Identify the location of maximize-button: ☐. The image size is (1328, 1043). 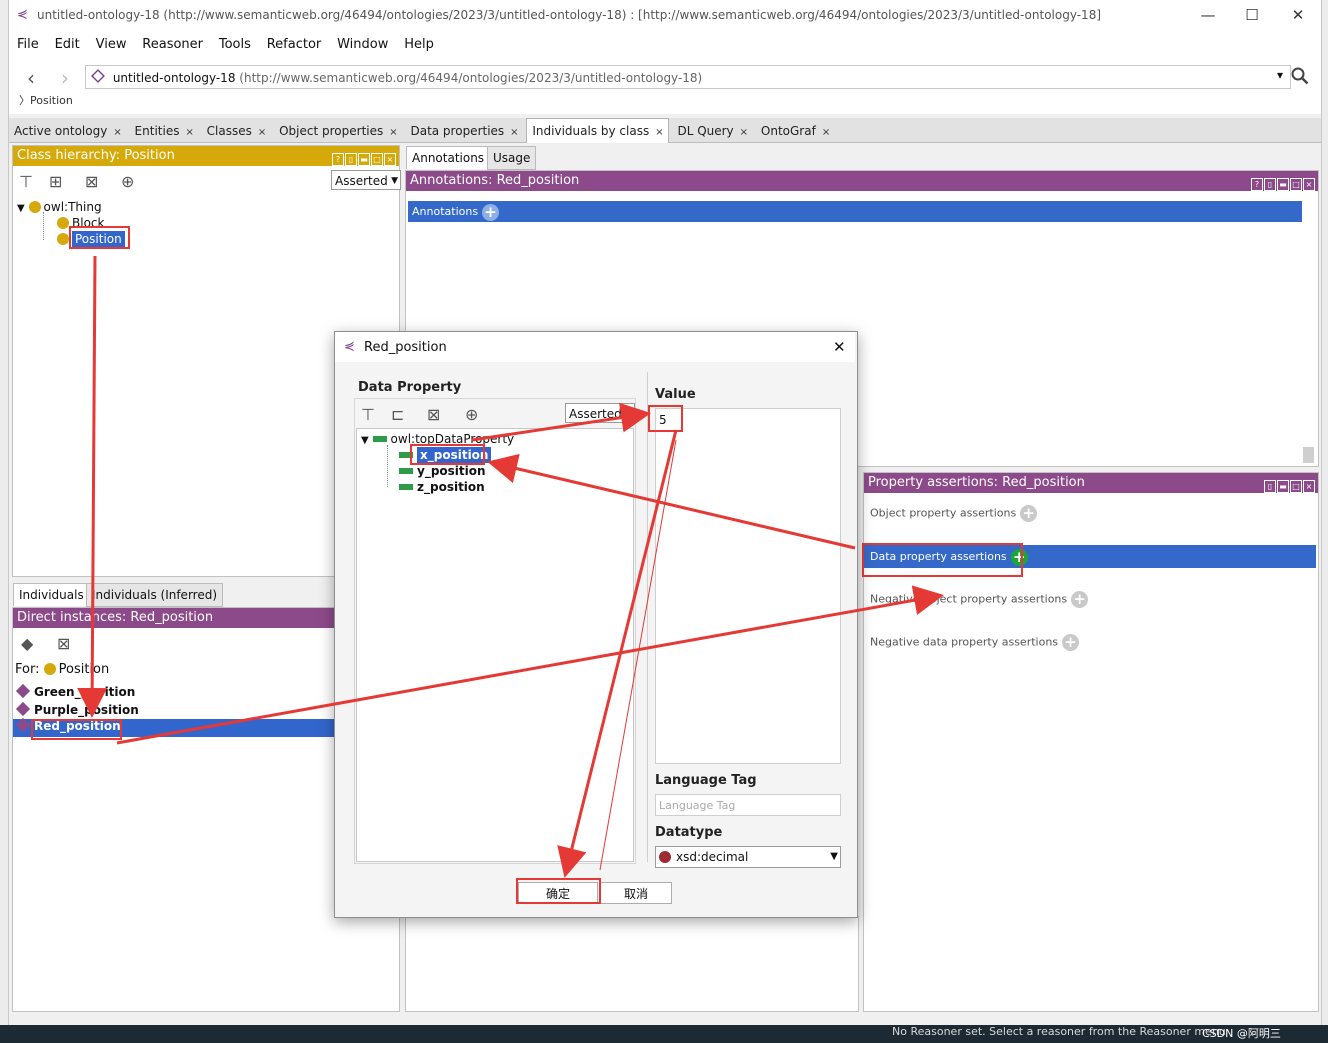
(1252, 16).